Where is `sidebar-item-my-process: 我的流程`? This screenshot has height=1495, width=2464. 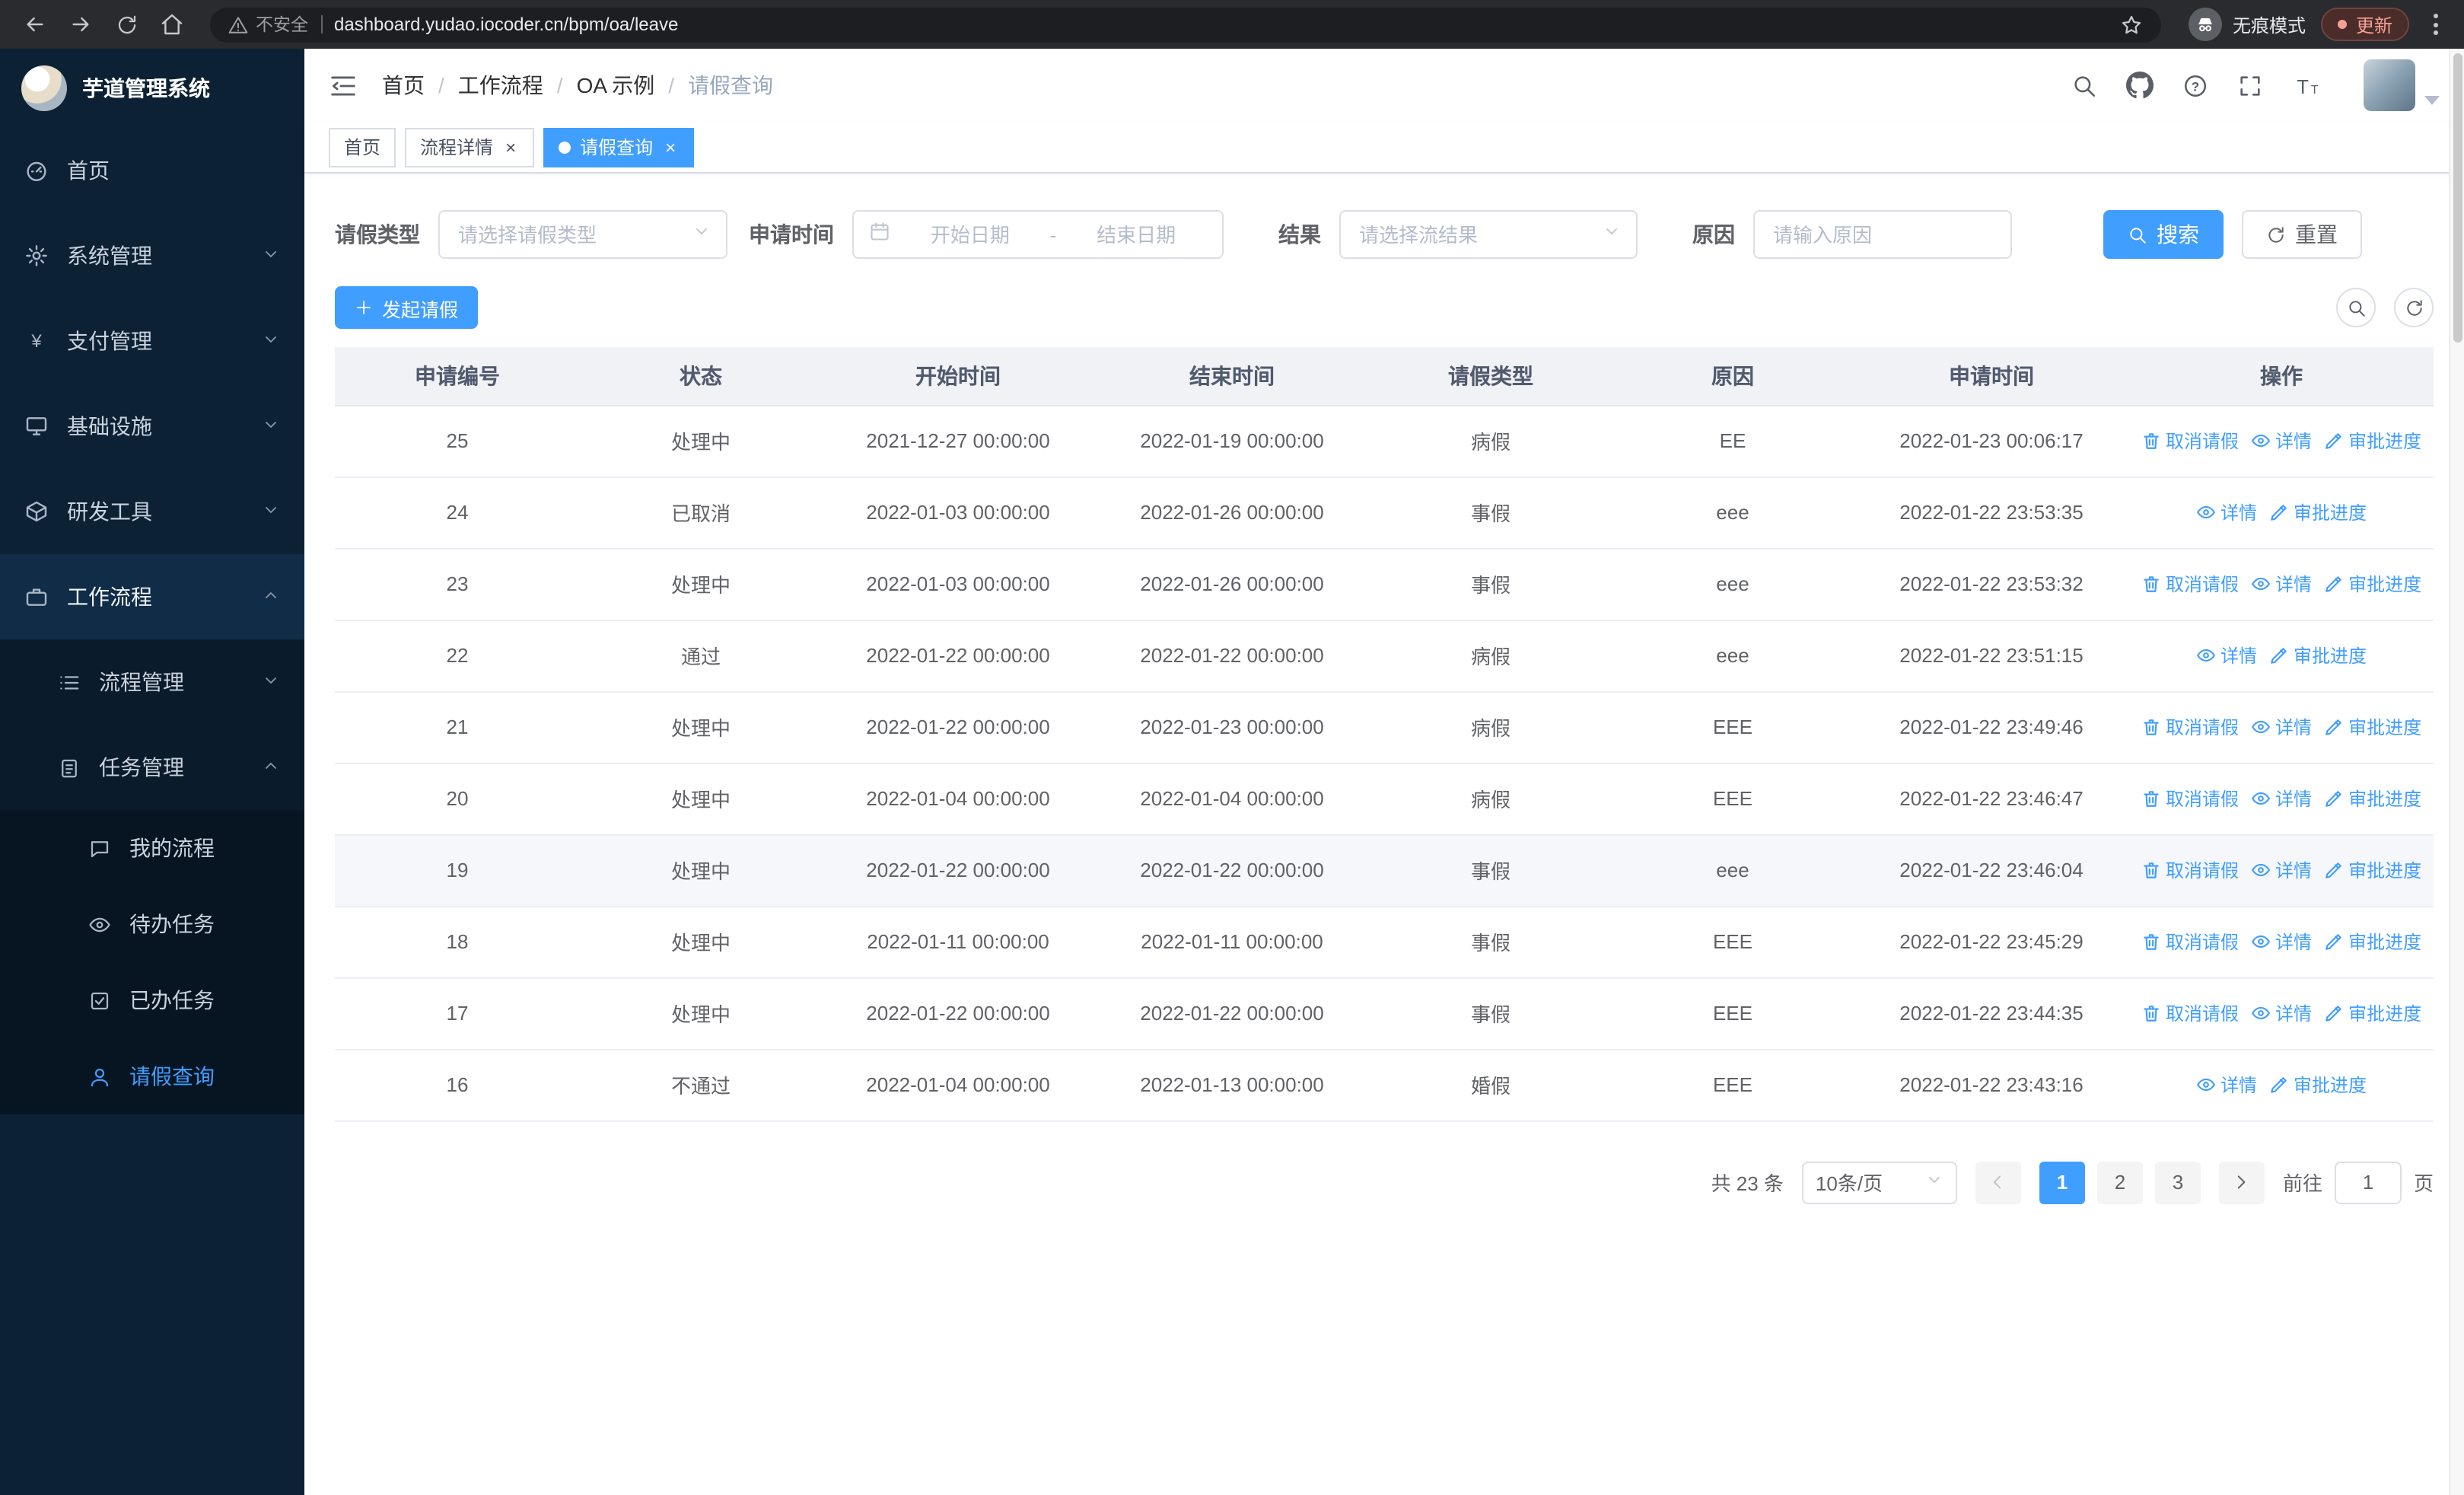
sidebar-item-my-process: 我的流程 is located at coordinates (152, 848).